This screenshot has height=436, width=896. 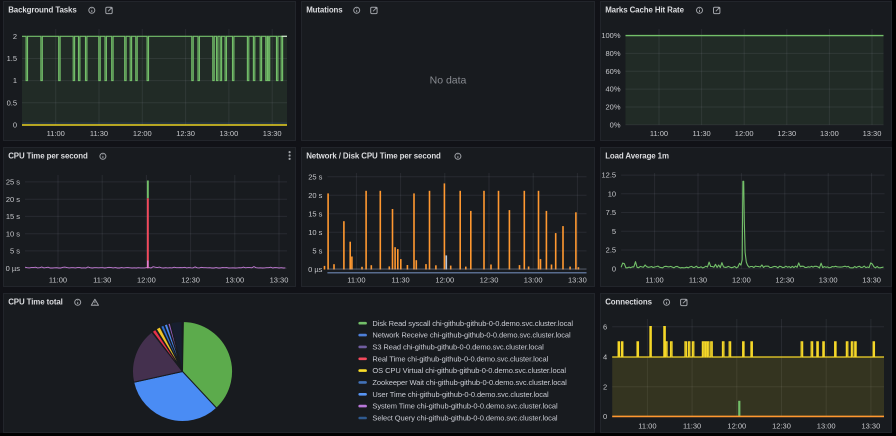 What do you see at coordinates (12, 102) in the screenshot?
I see `svg-text: 0.5` at bounding box center [12, 102].